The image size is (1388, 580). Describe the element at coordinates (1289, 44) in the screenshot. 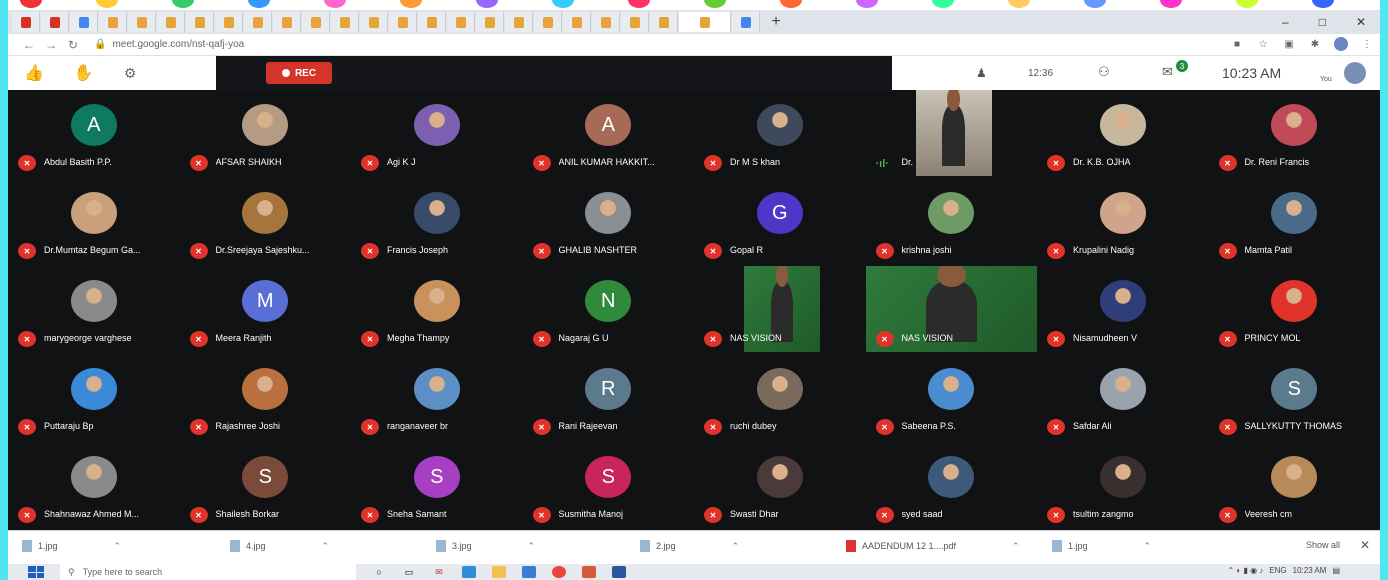

I see `extension-icon: ▣` at that location.